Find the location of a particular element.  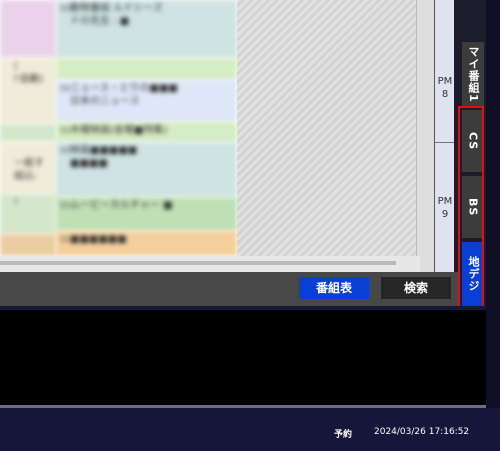

program-title: ( l'自動) is located at coordinates (29, 73).